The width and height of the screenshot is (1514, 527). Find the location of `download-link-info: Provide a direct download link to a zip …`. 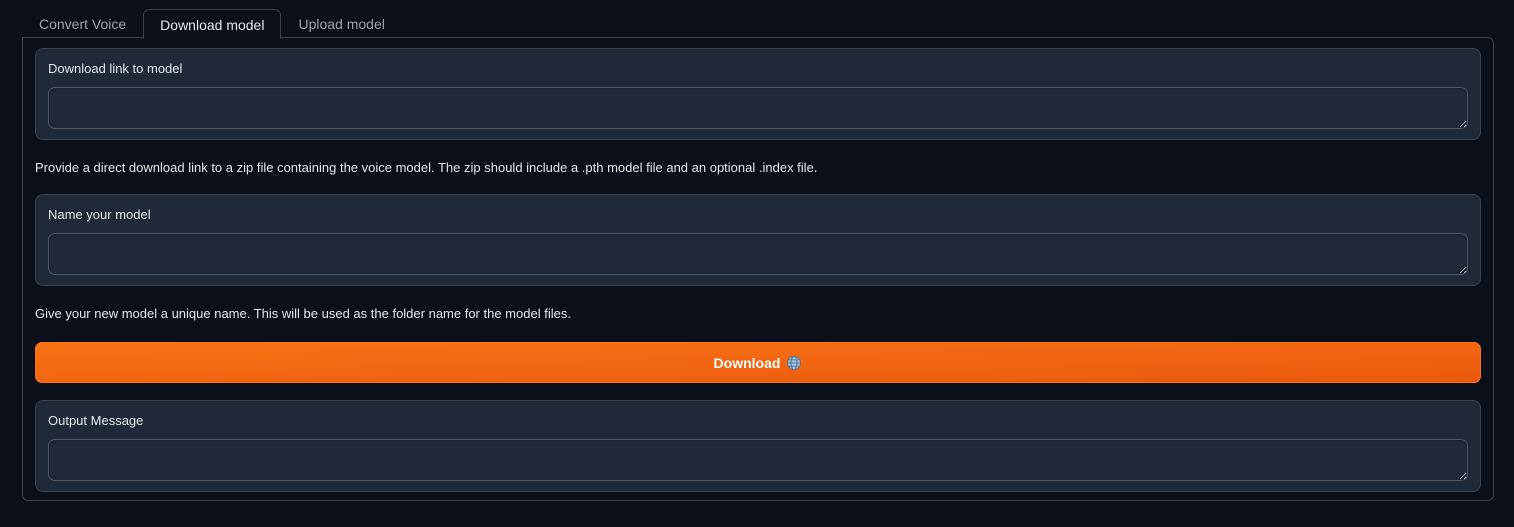

download-link-info: Provide a direct download link to a zip … is located at coordinates (426, 167).